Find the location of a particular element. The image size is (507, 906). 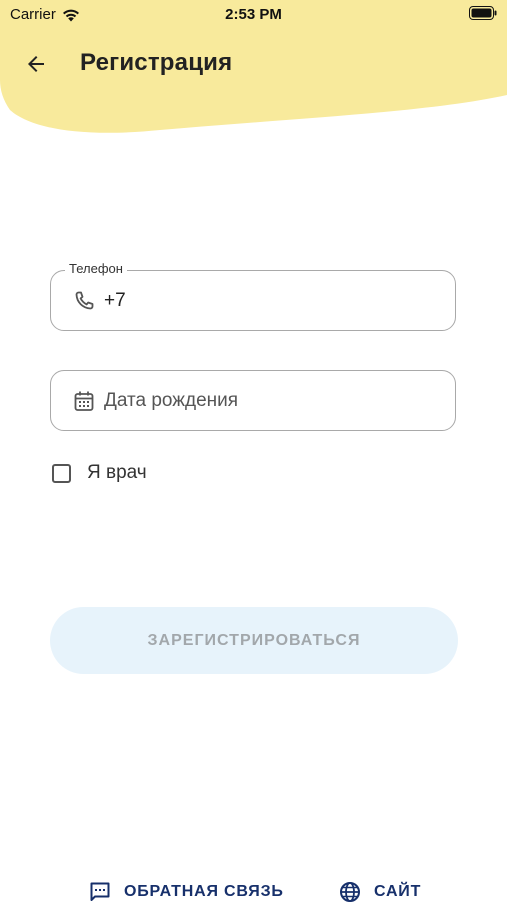

site-label: САЙТ is located at coordinates (398, 891).